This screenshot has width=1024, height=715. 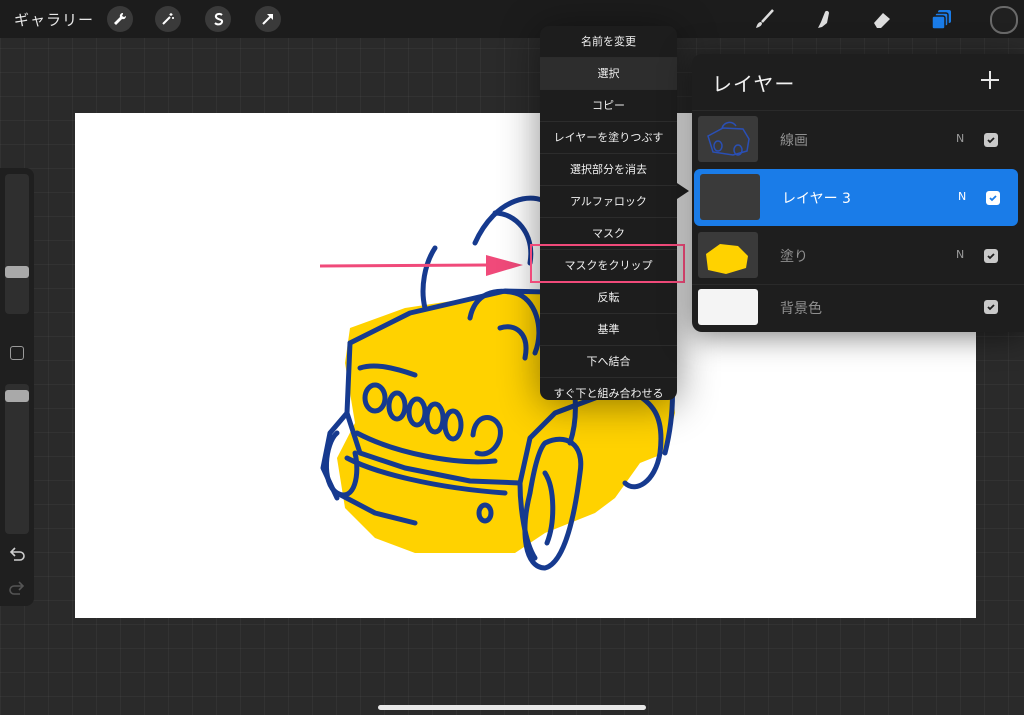 I want to click on menu-item-merge-down: 下へ結合, so click(x=608, y=362).